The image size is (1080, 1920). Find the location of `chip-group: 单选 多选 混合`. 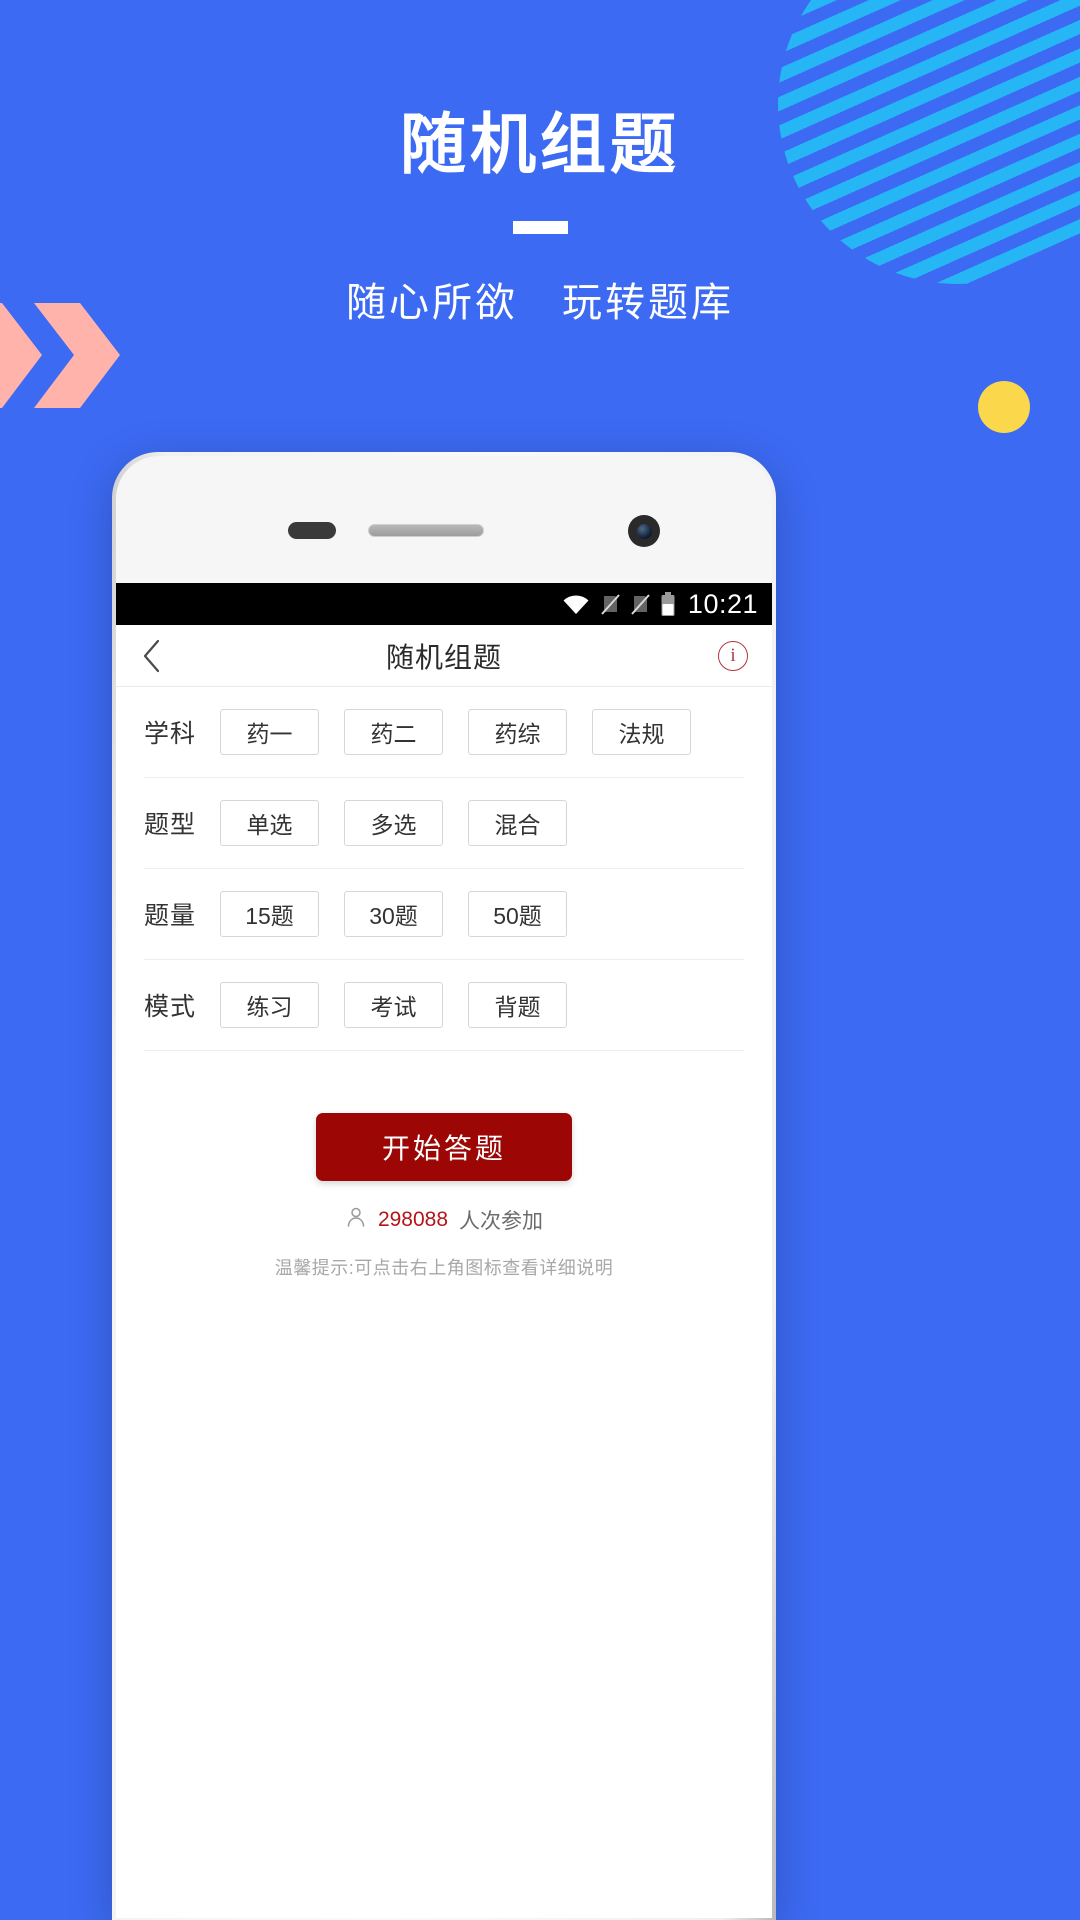

chip-group: 单选 多选 混合 is located at coordinates (393, 823).